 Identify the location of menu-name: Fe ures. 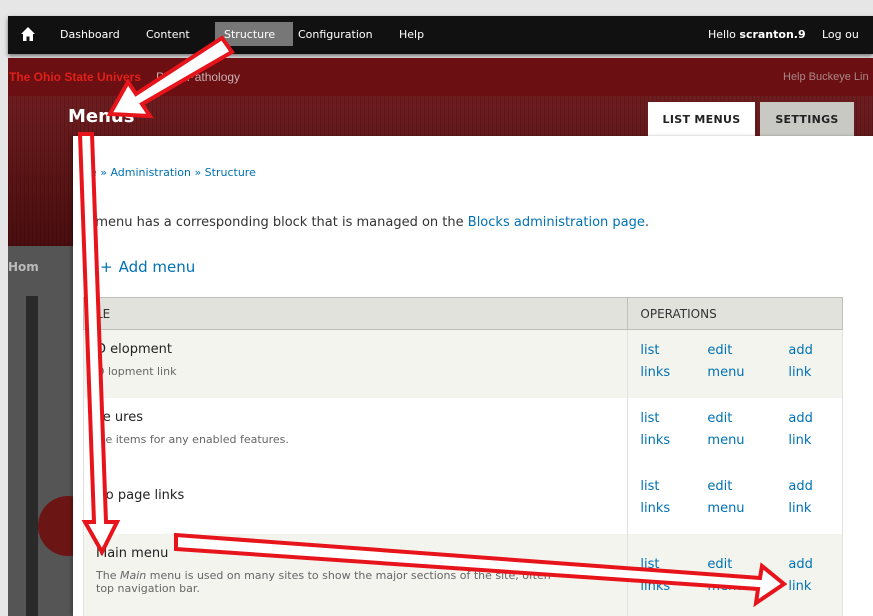
(119, 417).